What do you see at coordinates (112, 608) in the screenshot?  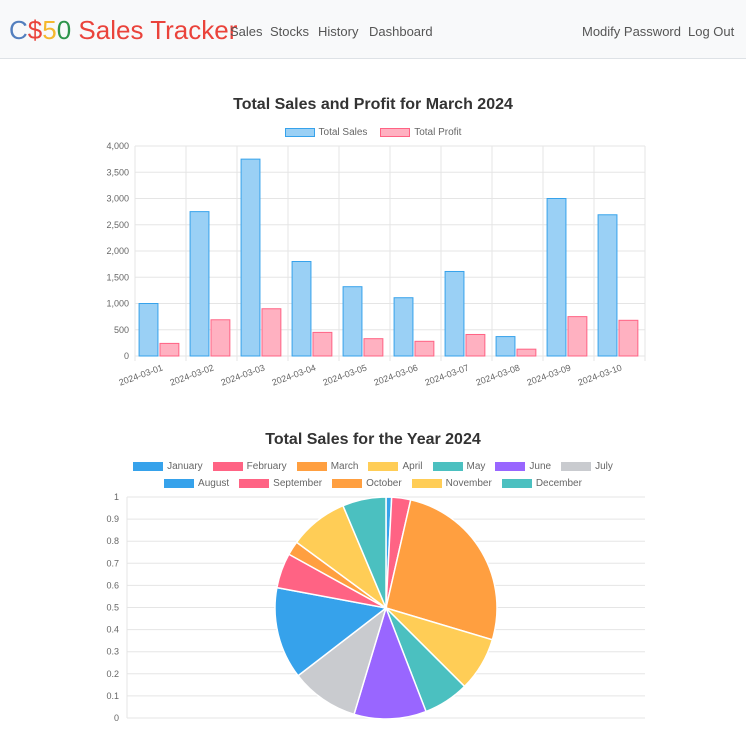 I see `y-tick-label: 0.5` at bounding box center [112, 608].